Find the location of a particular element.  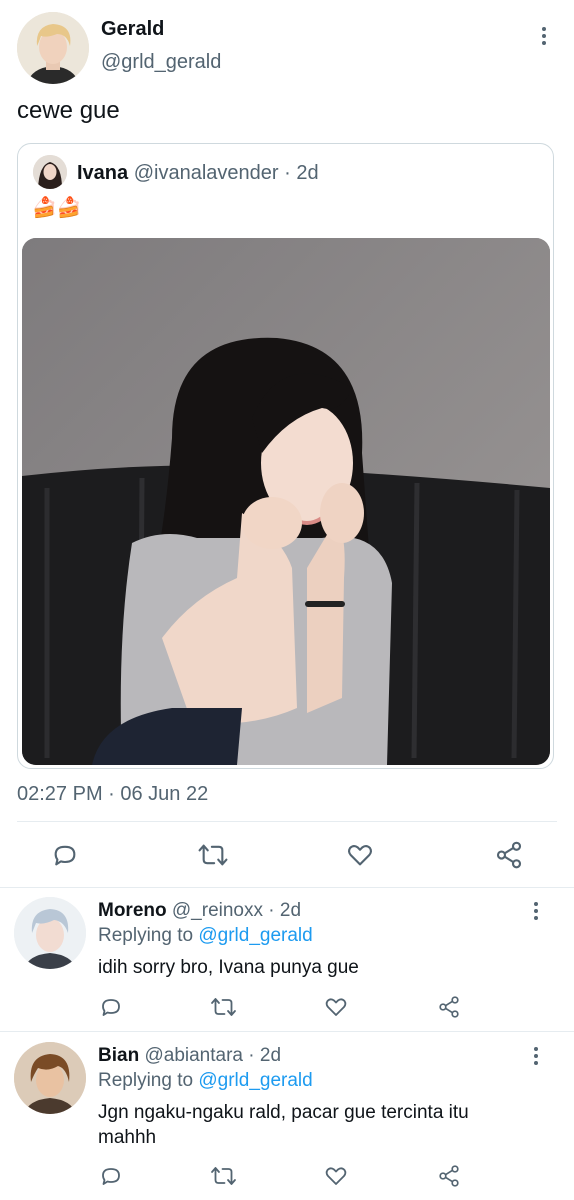

reply-header: Bian @abiantara · 2d is located at coordinates (189, 1056).